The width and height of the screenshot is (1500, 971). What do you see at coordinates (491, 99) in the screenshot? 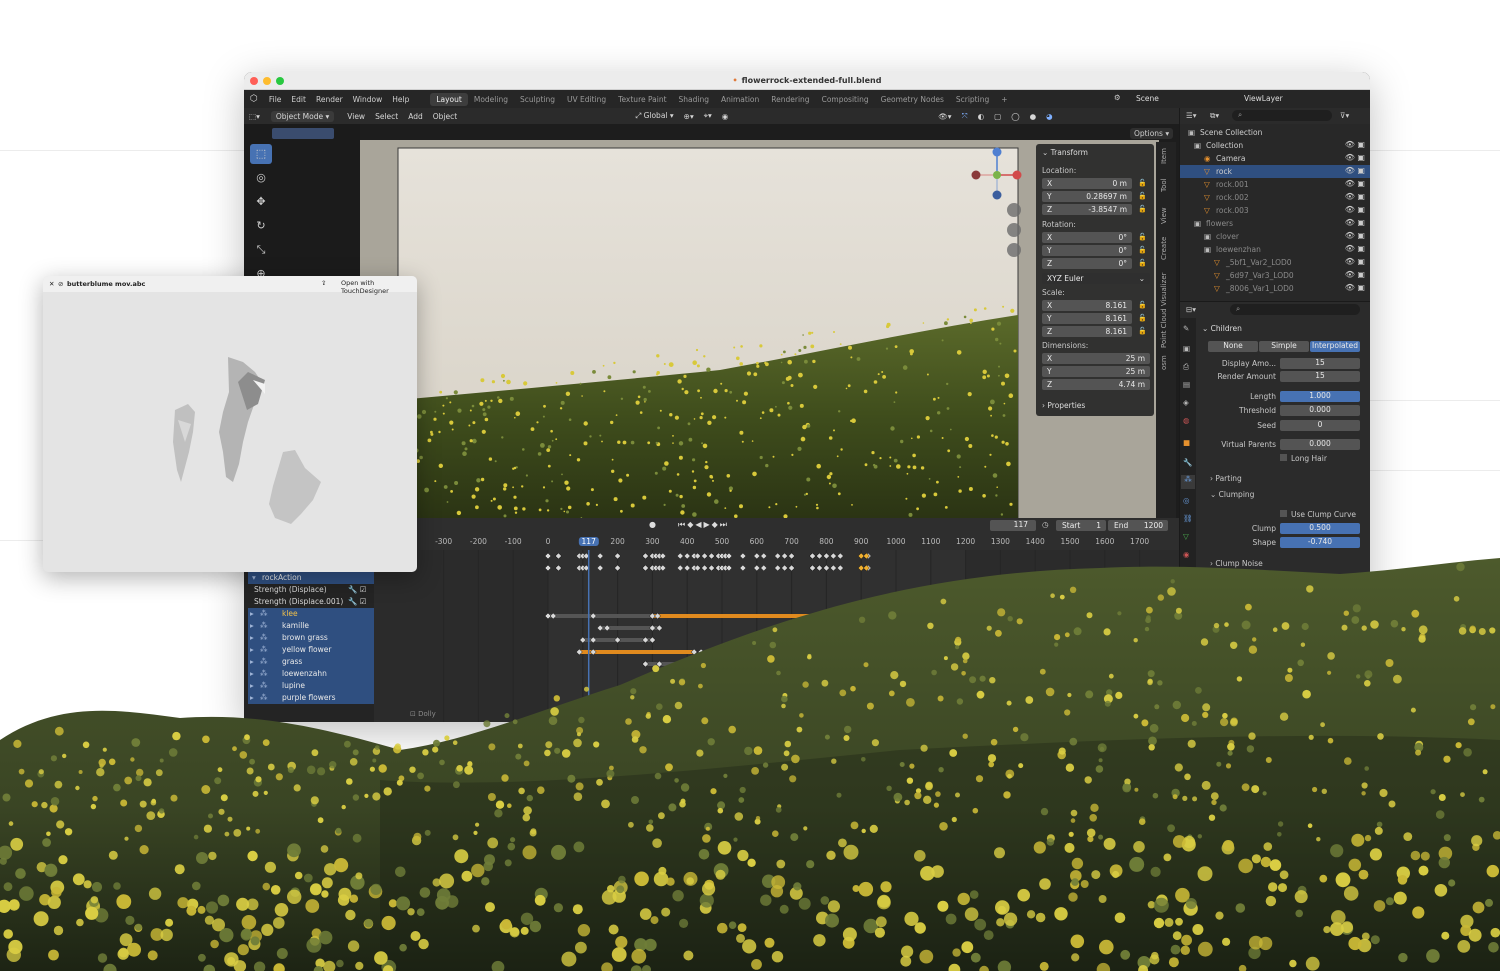
I see `tab-modeling: Modeling` at bounding box center [491, 99].